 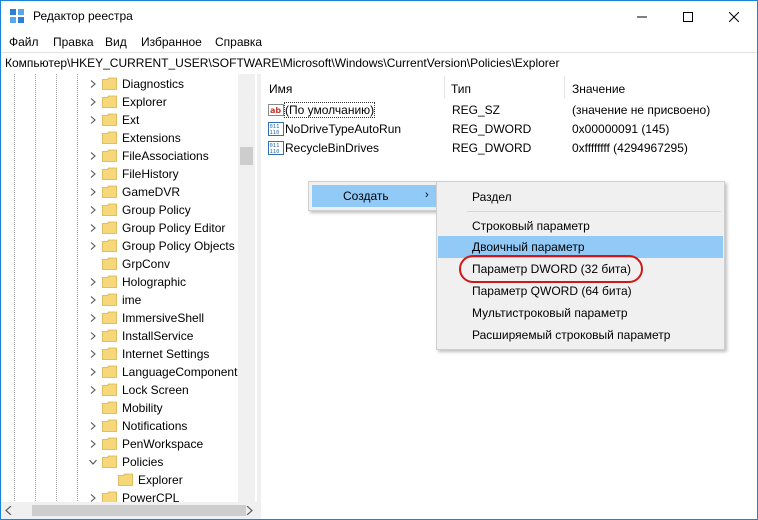 What do you see at coordinates (119, 354) in the screenshot?
I see `tree-item: Internet Settings` at bounding box center [119, 354].